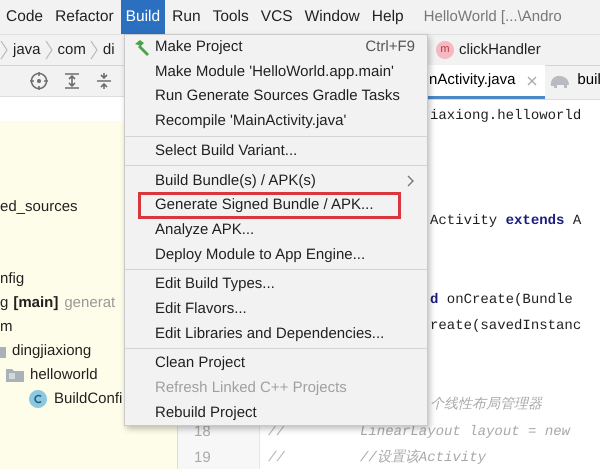 This screenshot has height=469, width=600. What do you see at coordinates (202, 457) in the screenshot?
I see `line-number: 19` at bounding box center [202, 457].